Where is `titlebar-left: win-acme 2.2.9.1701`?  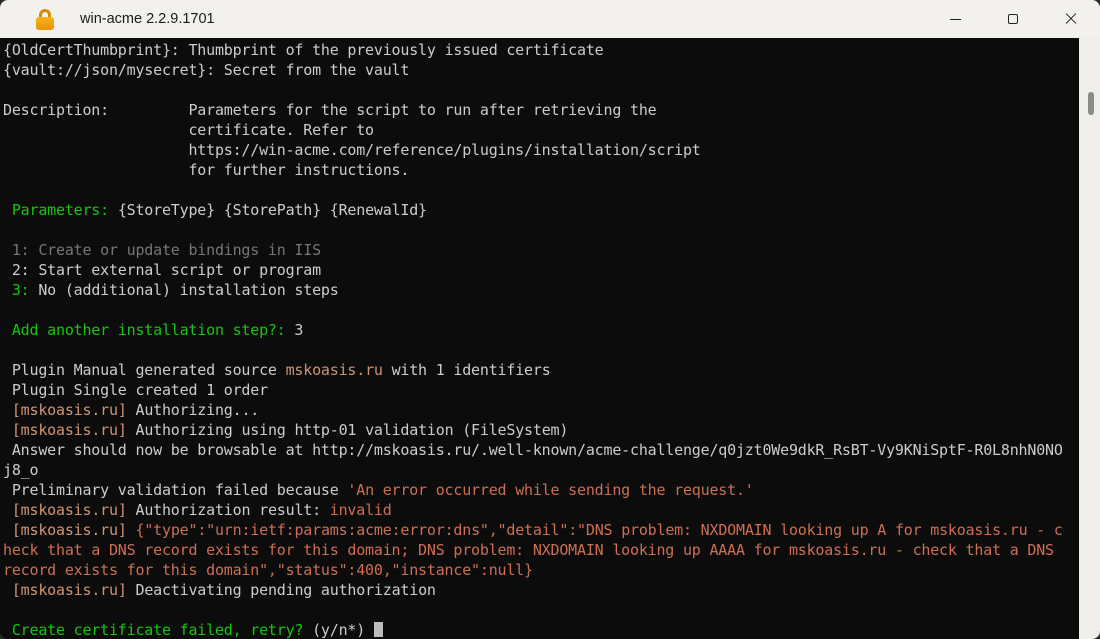 titlebar-left: win-acme 2.2.9.1701 is located at coordinates (107, 19).